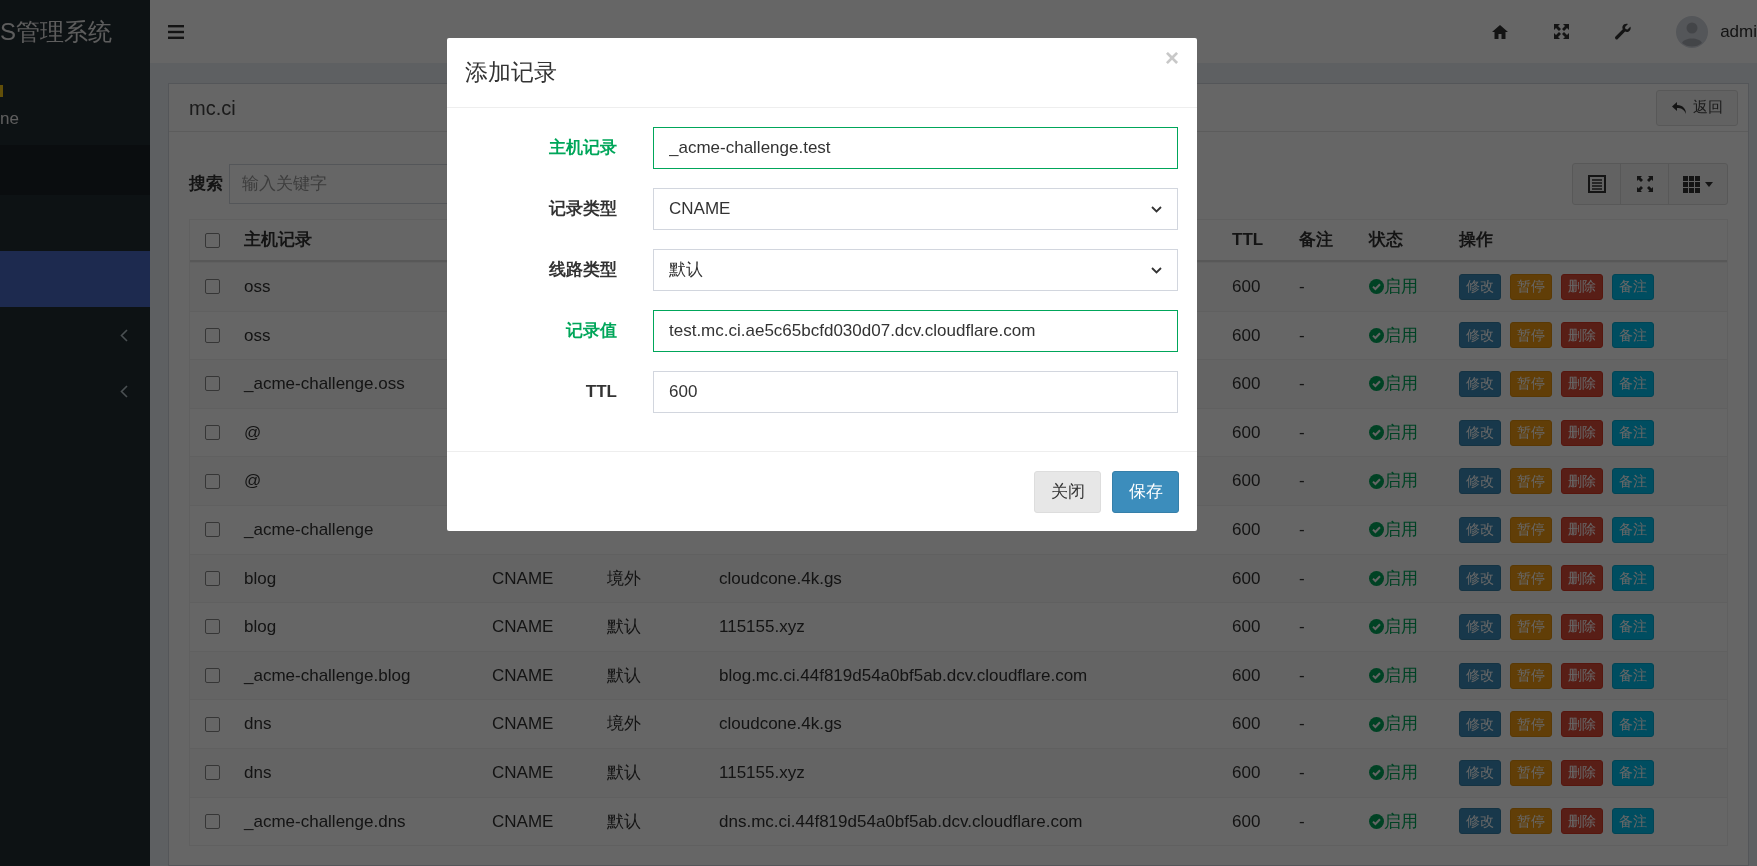  What do you see at coordinates (1562, 31) in the screenshot?
I see `expand-icon` at bounding box center [1562, 31].